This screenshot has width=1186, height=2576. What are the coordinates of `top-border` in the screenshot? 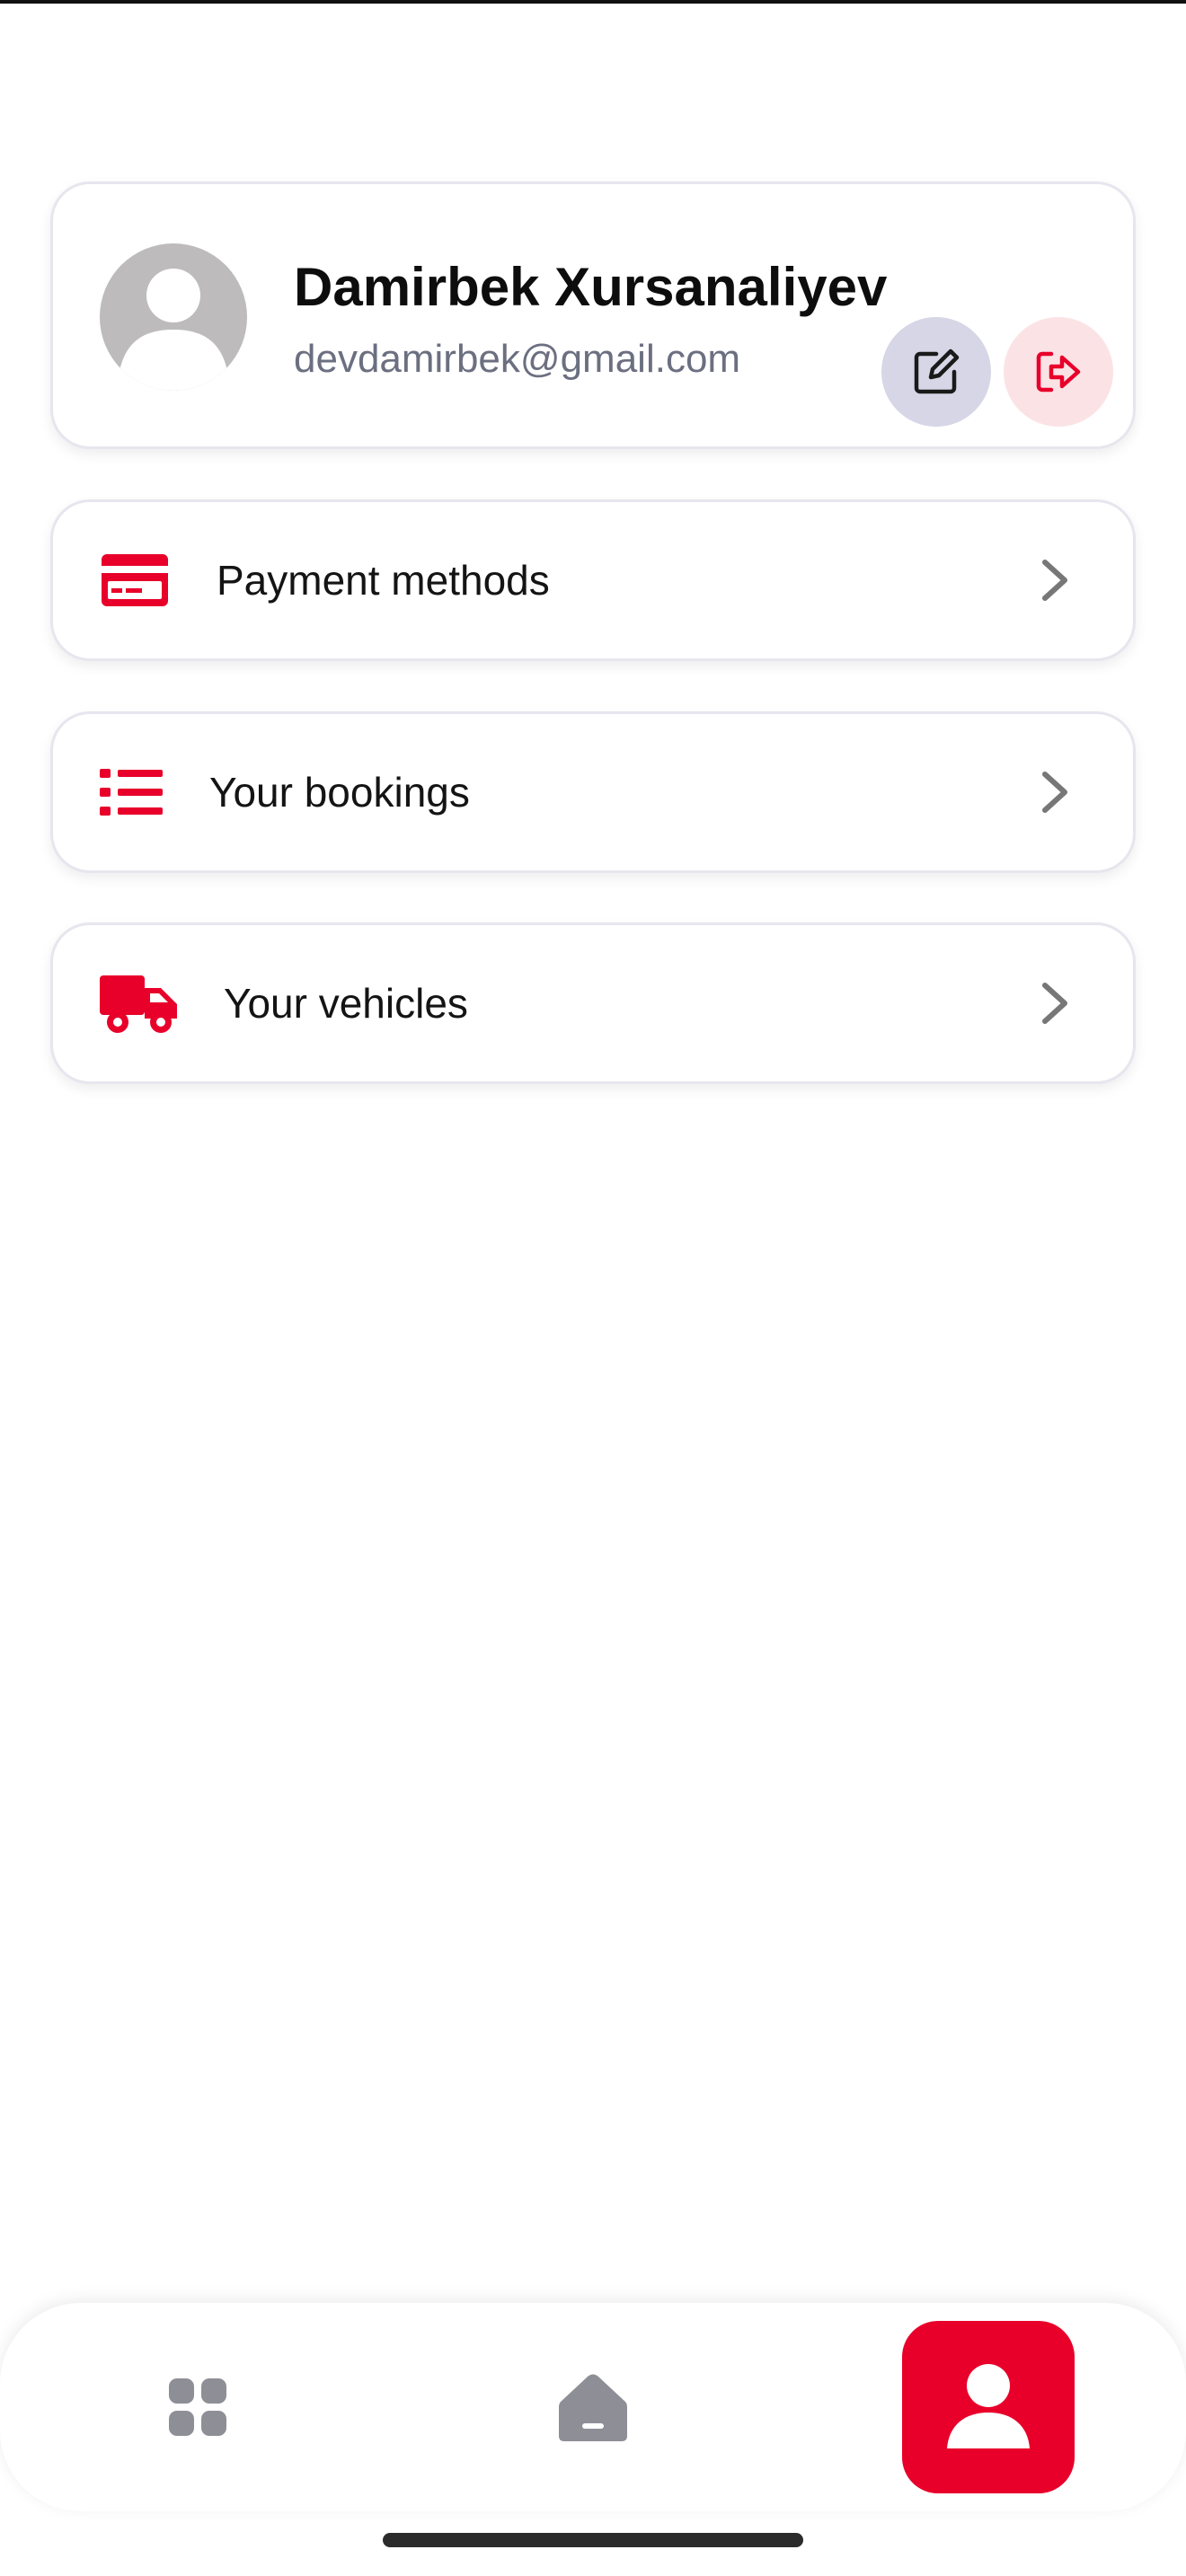 It's located at (593, 2).